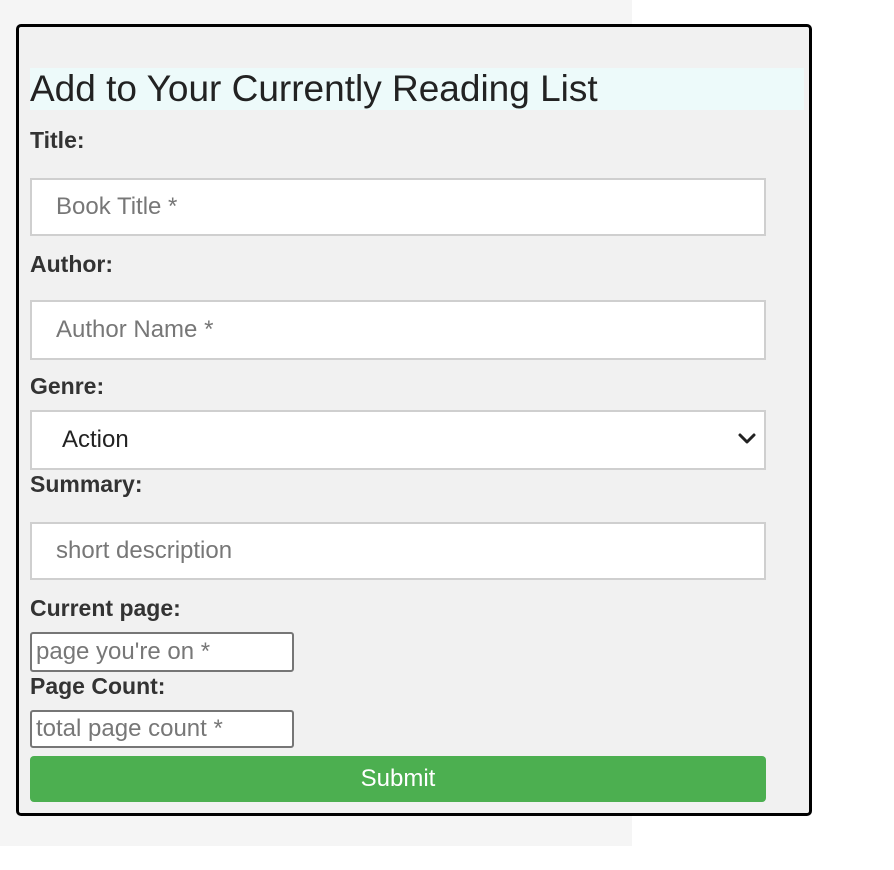 The width and height of the screenshot is (894, 870). I want to click on current-page-label: Current page:, so click(105, 608).